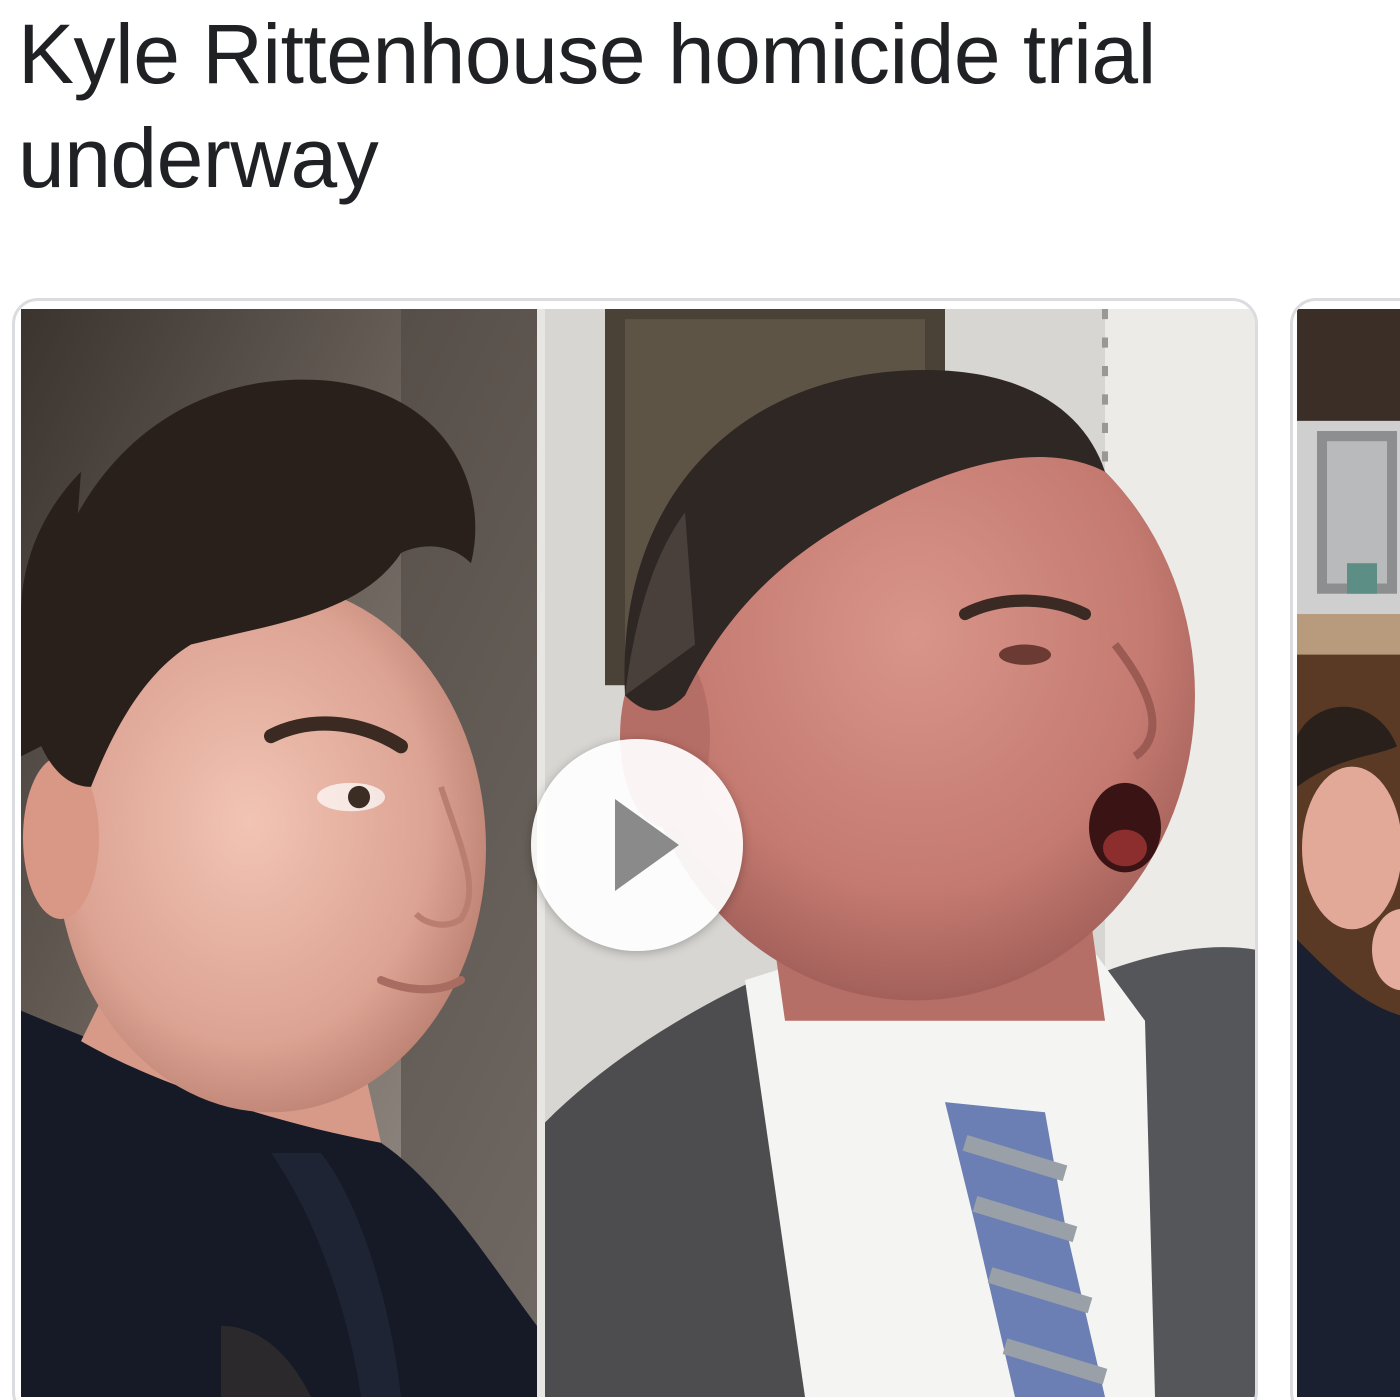 Image resolution: width=1400 pixels, height=1400 pixels. What do you see at coordinates (709, 106) in the screenshot?
I see `story-headline: Kyle Rittenhouse homicide trial underway` at bounding box center [709, 106].